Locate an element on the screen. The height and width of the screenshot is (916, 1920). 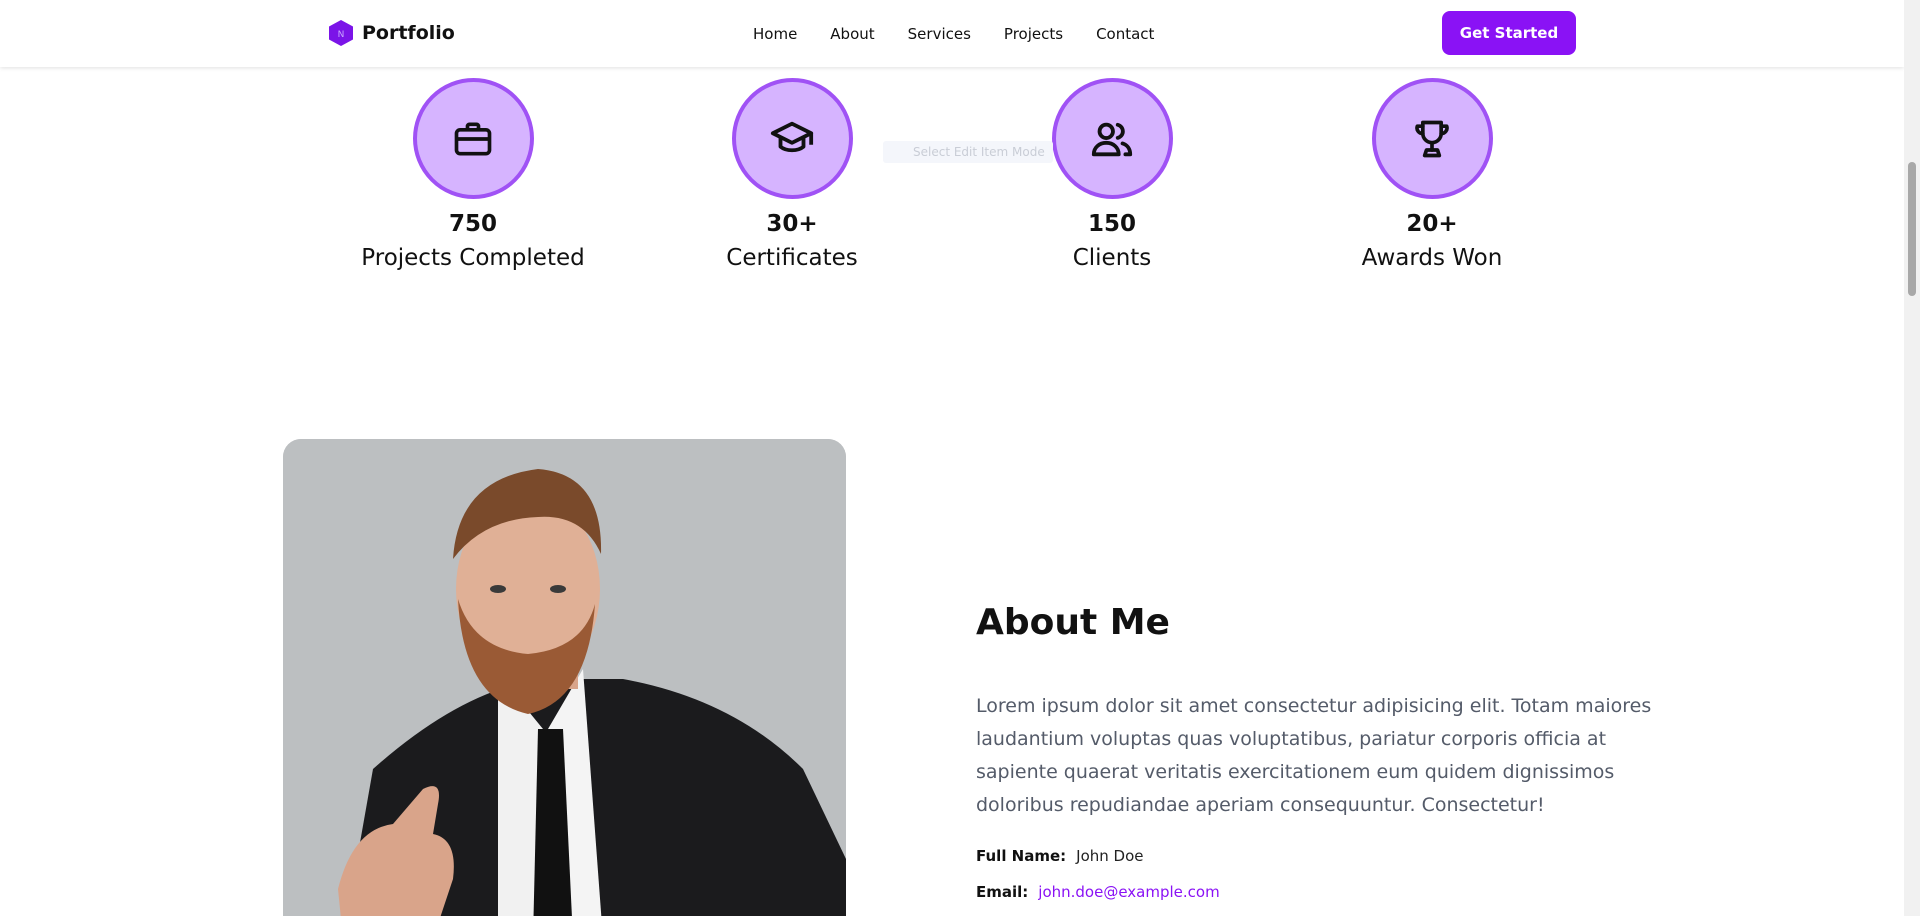
svg-text: N is located at coordinates (341, 35).